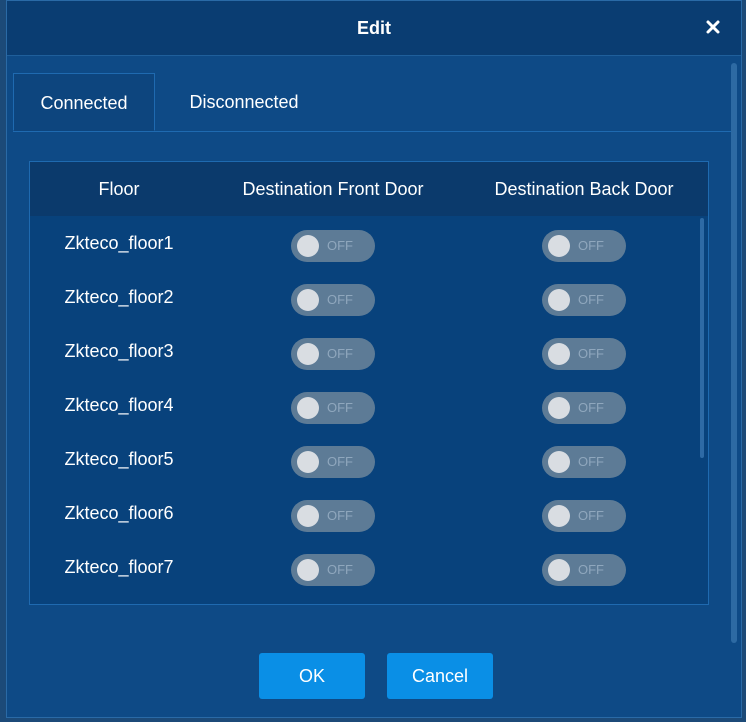  What do you see at coordinates (119, 189) in the screenshot?
I see `column-header-floor: Floor` at bounding box center [119, 189].